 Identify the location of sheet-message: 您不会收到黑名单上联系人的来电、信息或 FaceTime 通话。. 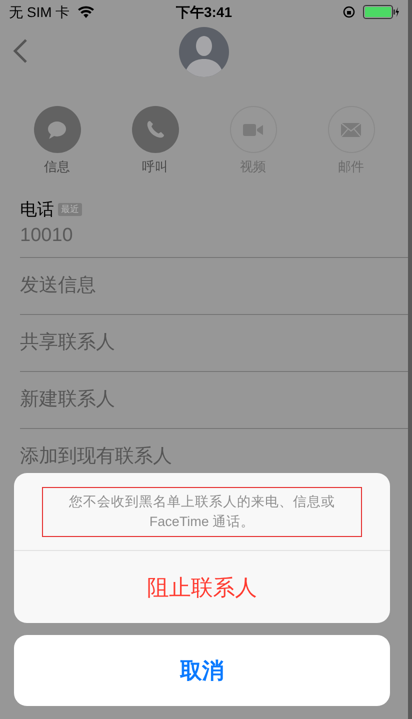
(202, 511).